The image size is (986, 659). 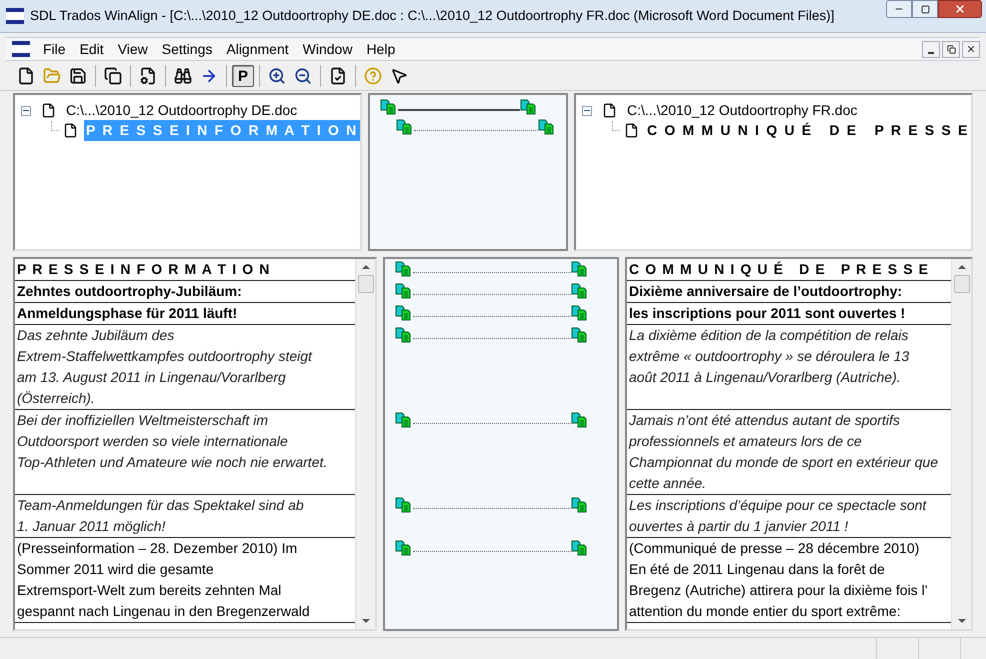 I want to click on file-name: C:\...\2010_12 Outdoortrophy FR.doc, so click(x=742, y=110).